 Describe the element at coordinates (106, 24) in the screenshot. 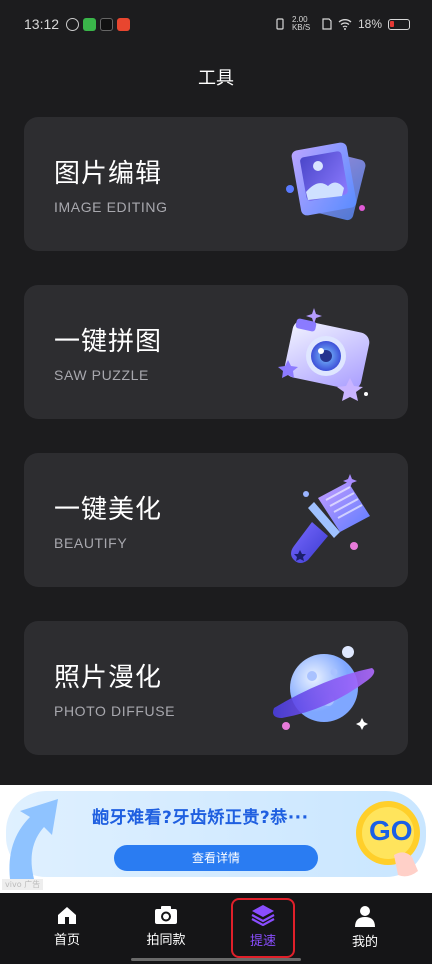

I see `tiktok-icon` at that location.